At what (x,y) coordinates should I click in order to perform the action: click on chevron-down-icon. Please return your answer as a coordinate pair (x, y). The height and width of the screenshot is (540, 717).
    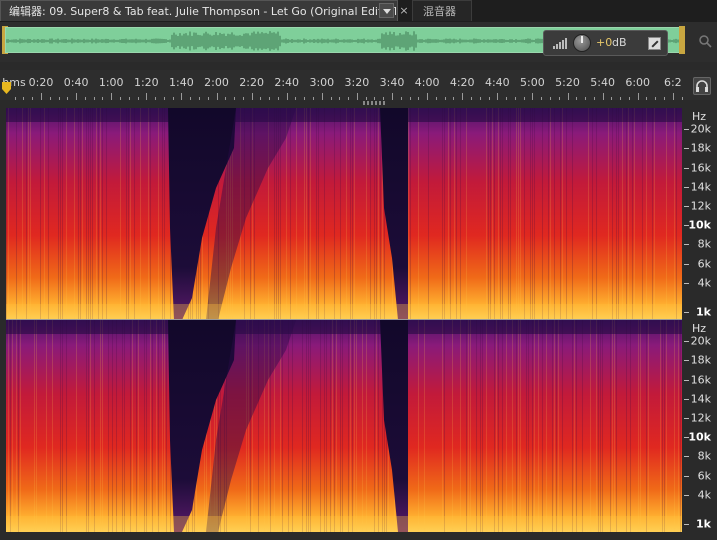
    Looking at the image, I should click on (386, 10).